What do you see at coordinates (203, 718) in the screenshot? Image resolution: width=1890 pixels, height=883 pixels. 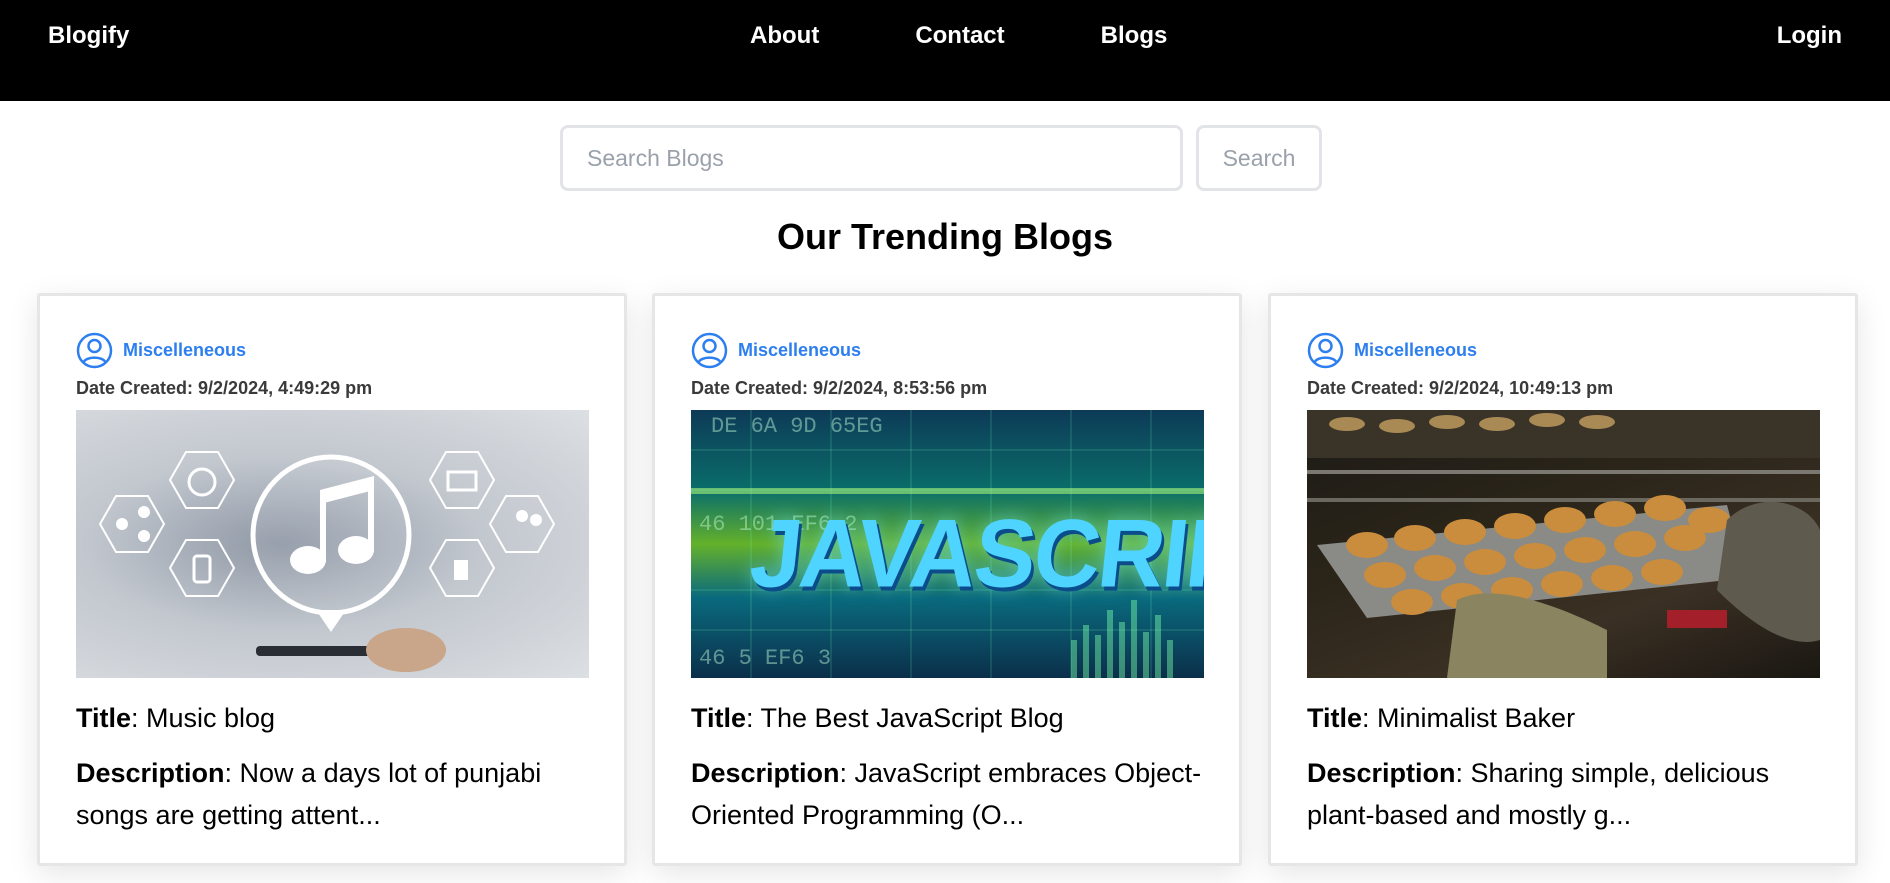 I see `title-text: : Music blog` at bounding box center [203, 718].